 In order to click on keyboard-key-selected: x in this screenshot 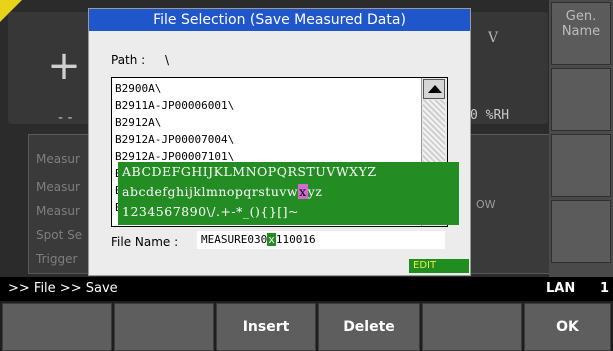, I will do `click(303, 191)`.